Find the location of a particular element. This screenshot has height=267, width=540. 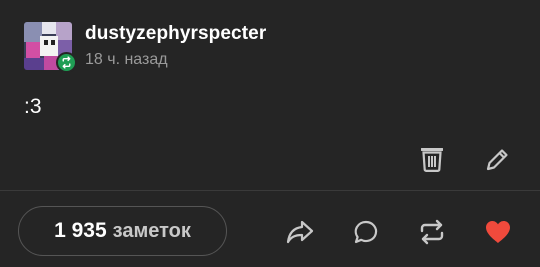

divider is located at coordinates (270, 190).